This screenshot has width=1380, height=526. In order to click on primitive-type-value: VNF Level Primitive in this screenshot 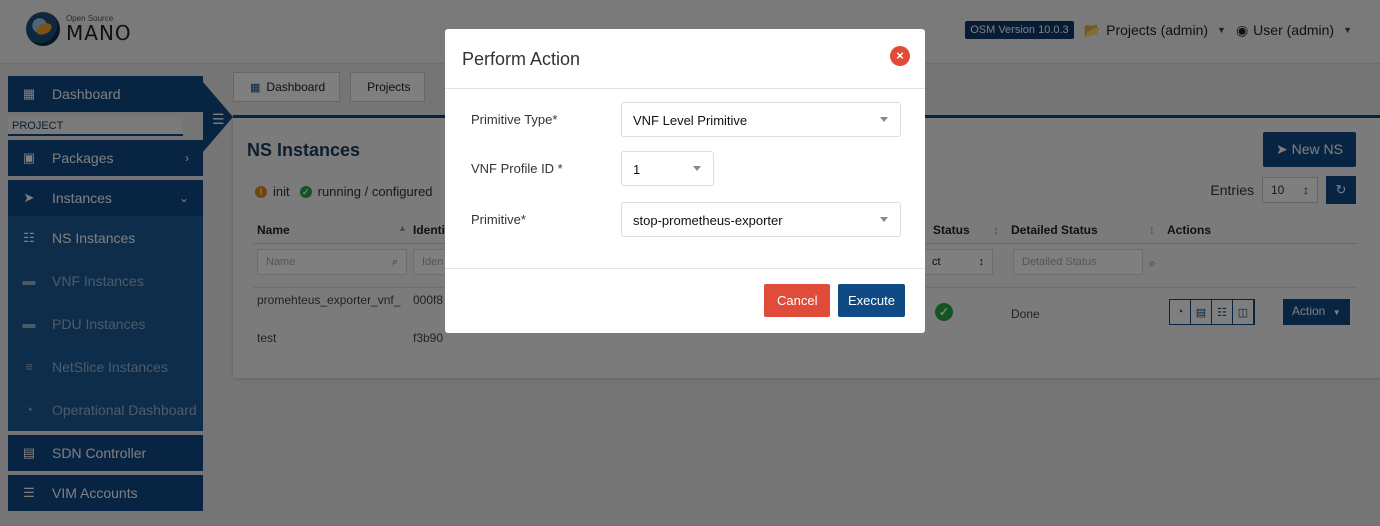, I will do `click(690, 120)`.